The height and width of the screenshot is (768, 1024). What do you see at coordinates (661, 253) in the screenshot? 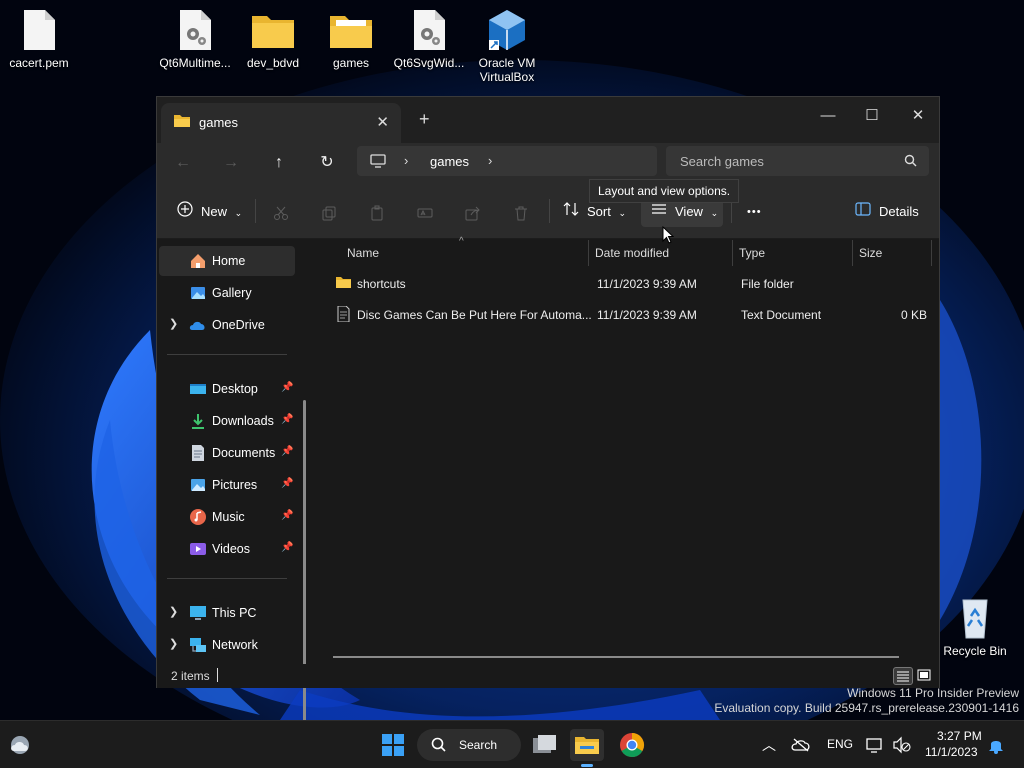
I see `column-header-date-modified: Date modified` at bounding box center [661, 253].